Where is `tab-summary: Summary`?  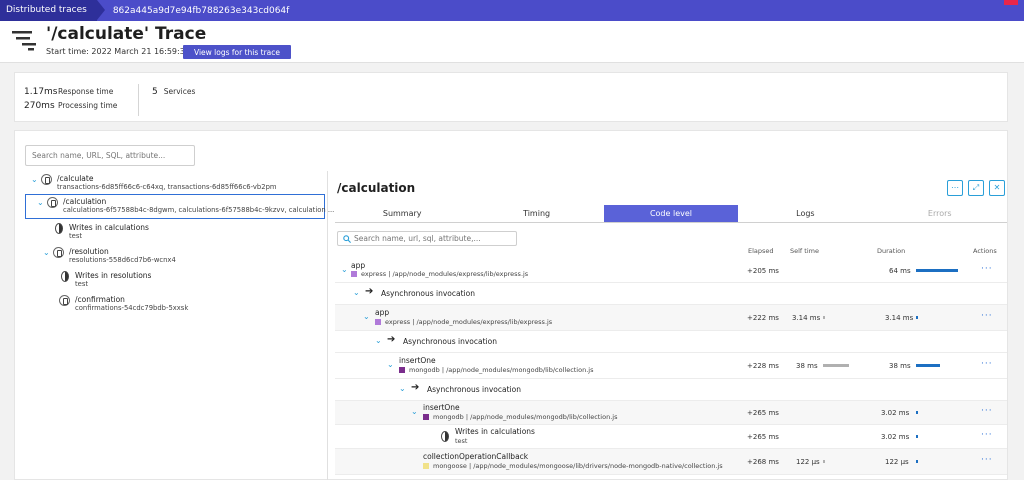
tab-summary: Summary is located at coordinates (402, 213).